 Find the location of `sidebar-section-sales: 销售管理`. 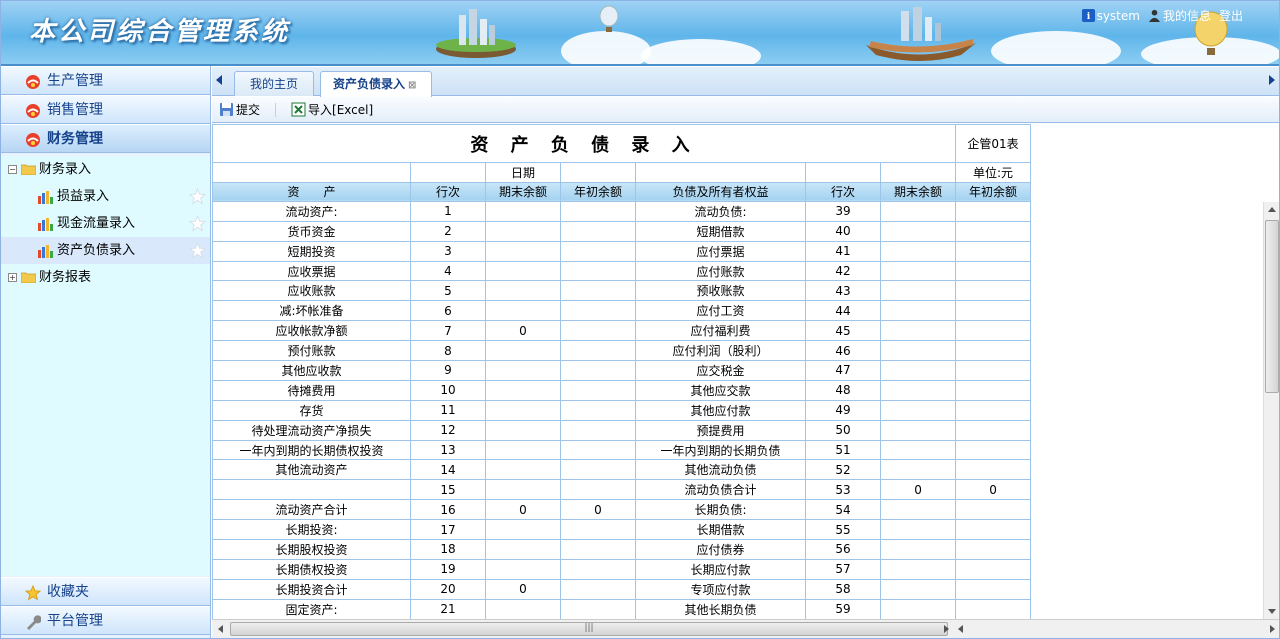

sidebar-section-sales: 销售管理 is located at coordinates (105, 109).